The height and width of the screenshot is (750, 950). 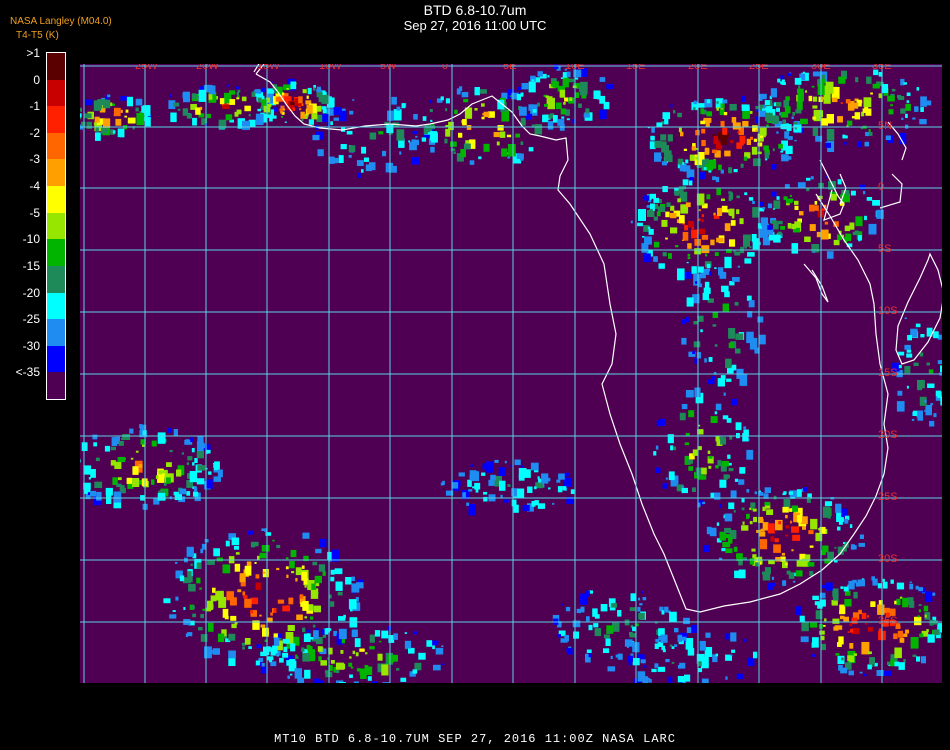 What do you see at coordinates (888, 621) in the screenshot?
I see `latitude-label: 35S` at bounding box center [888, 621].